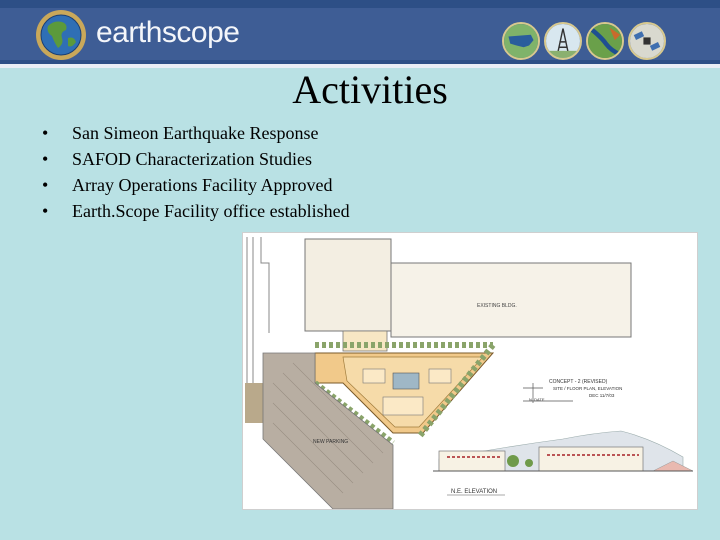 The width and height of the screenshot is (720, 540). I want to click on trees-left, so click(254, 403).